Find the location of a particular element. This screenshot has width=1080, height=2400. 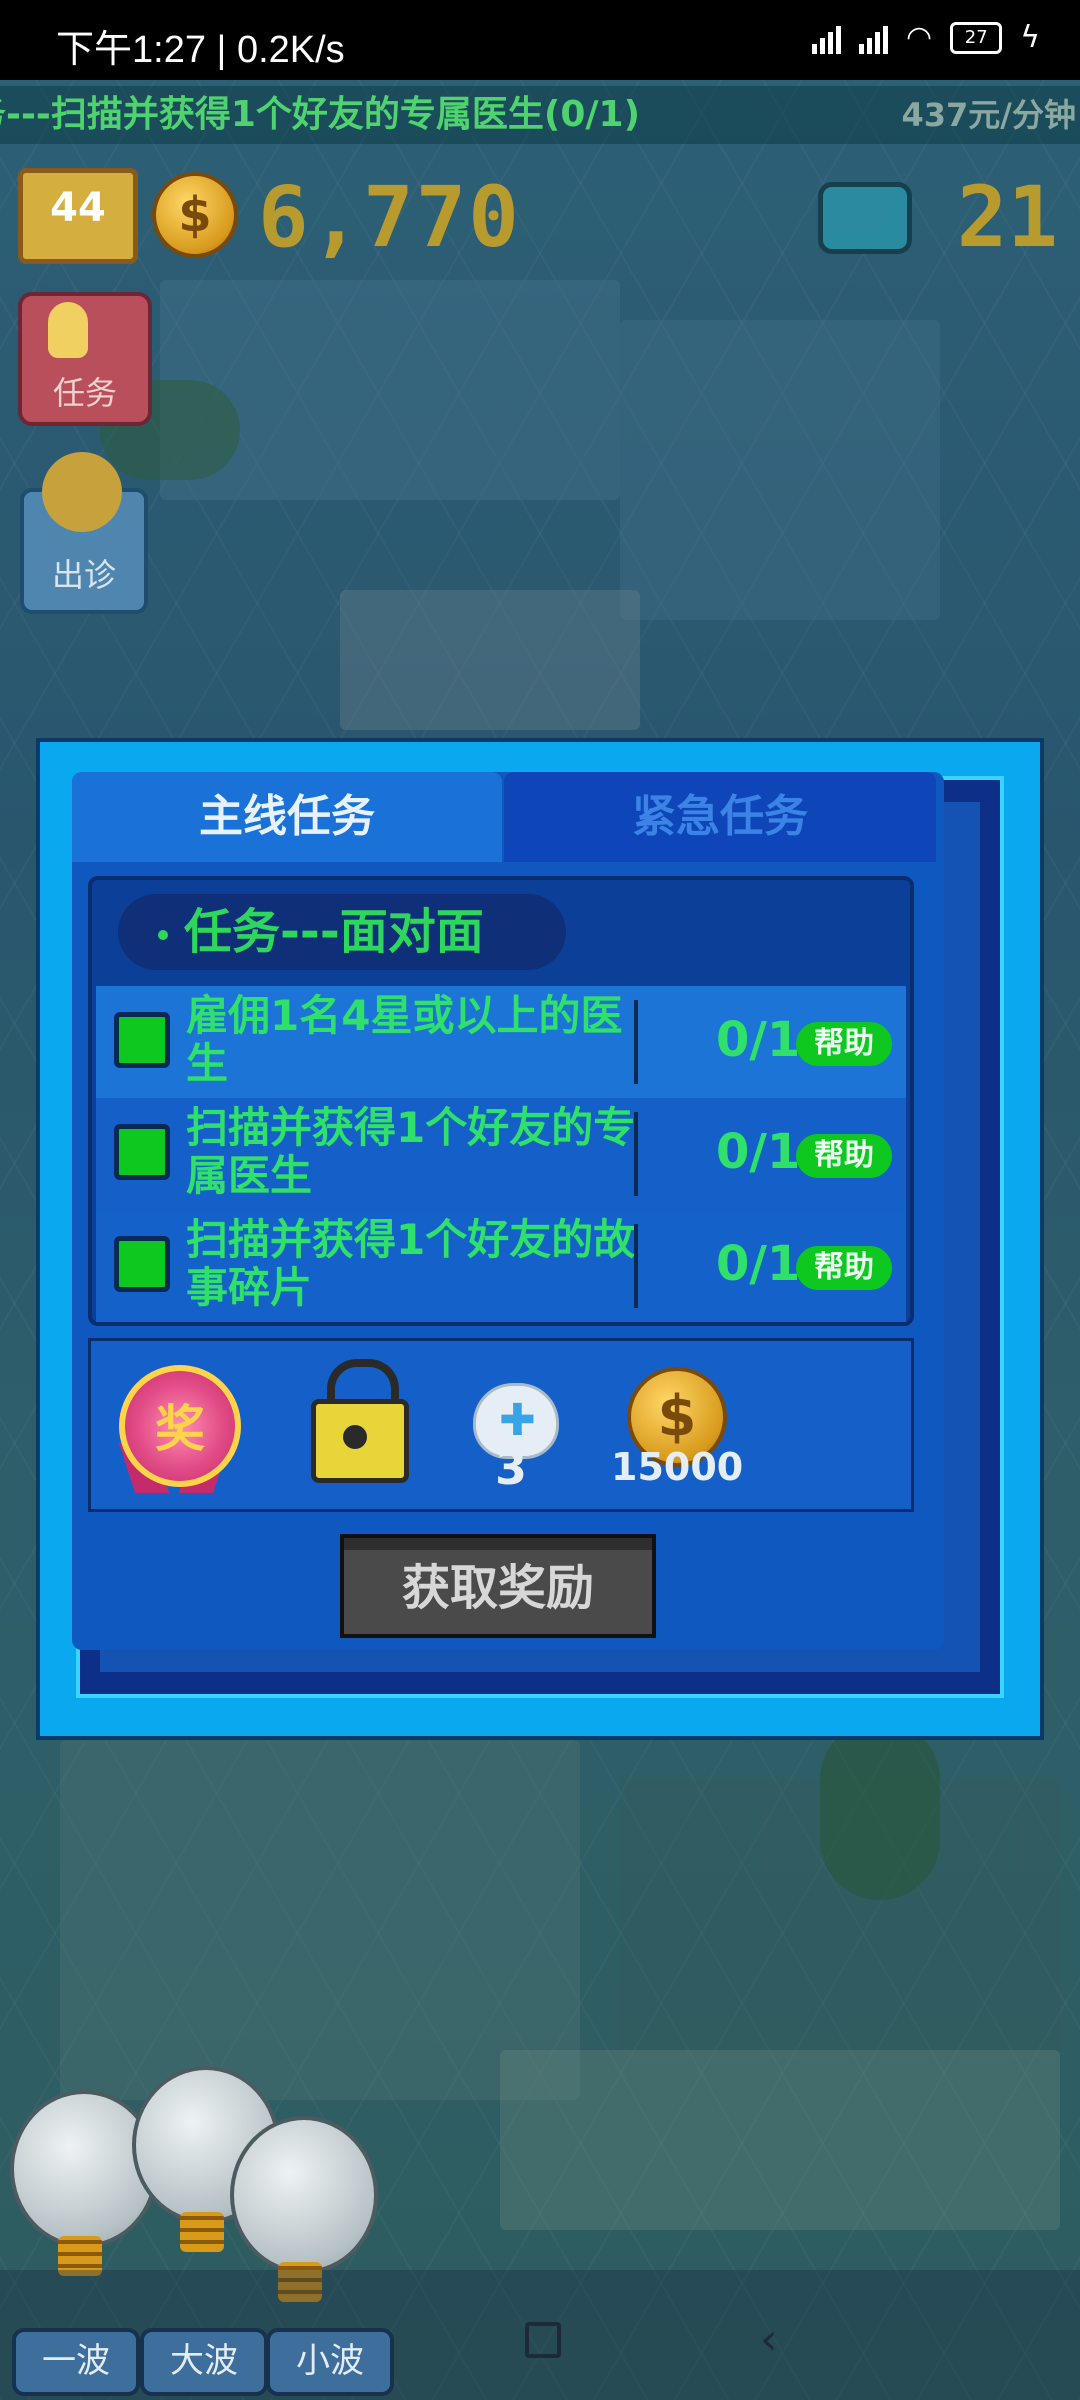

task-row: 扫描并获得1个好友的专属医生 0/1 帮助 is located at coordinates (501, 1154).